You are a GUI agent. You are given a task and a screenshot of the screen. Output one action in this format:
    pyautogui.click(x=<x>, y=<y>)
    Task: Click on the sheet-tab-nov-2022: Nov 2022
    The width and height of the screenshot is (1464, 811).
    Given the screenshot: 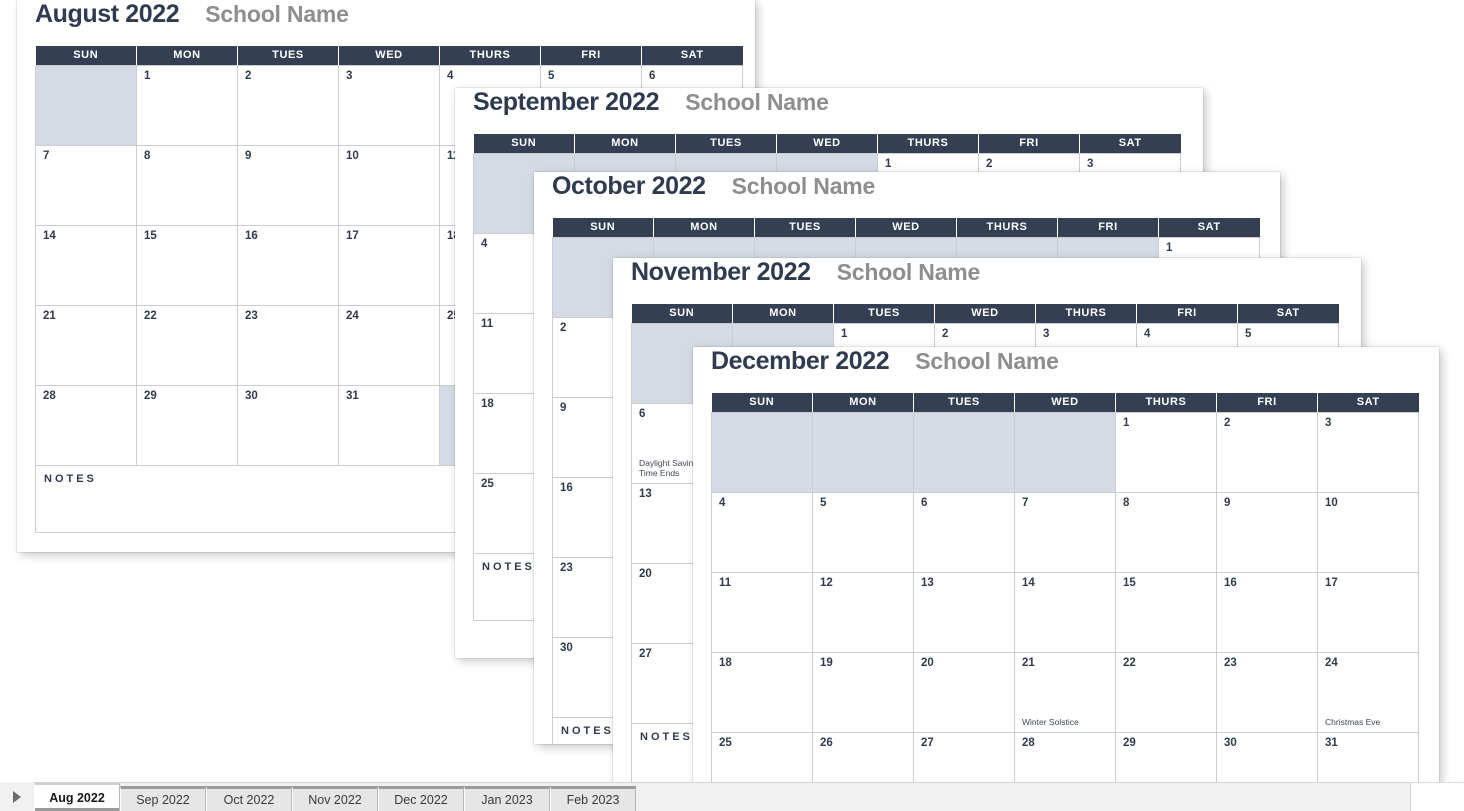 What is the action you would take?
    pyautogui.click(x=335, y=798)
    